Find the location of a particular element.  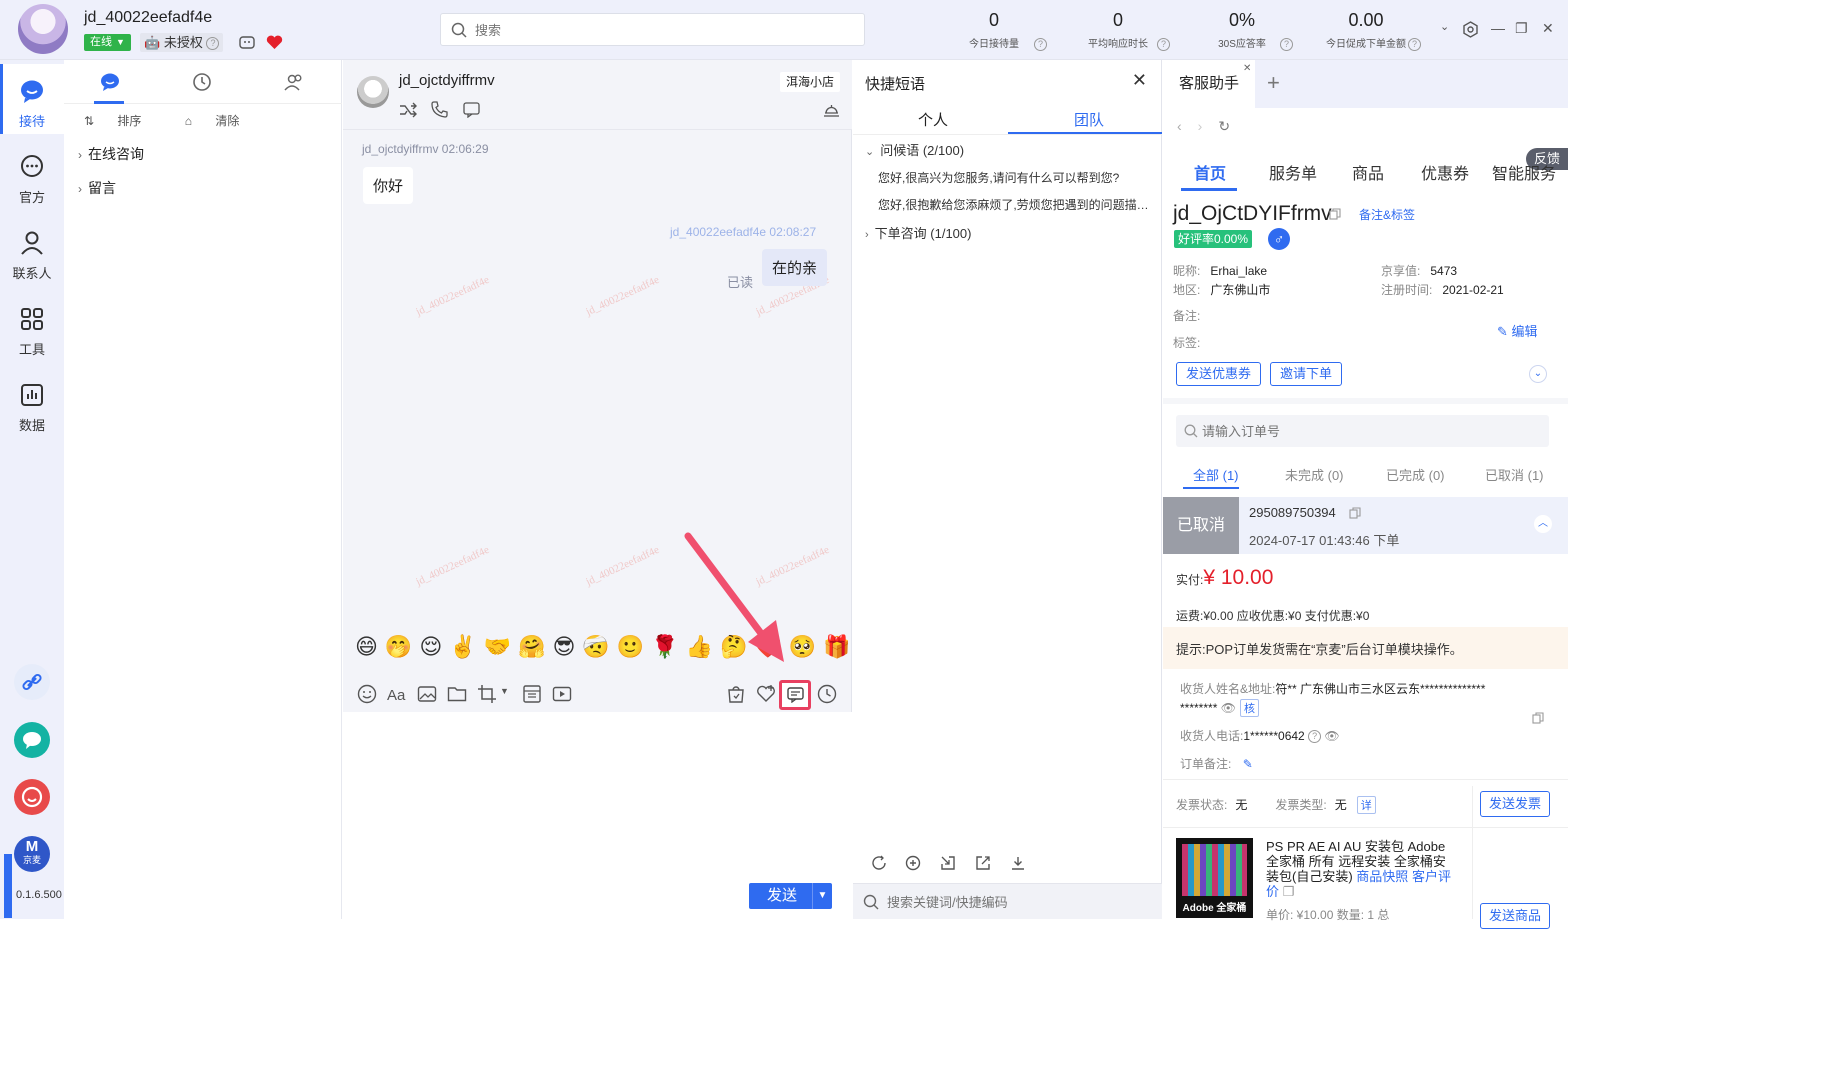

close-tab-icon: ✕ is located at coordinates (1247, 68).